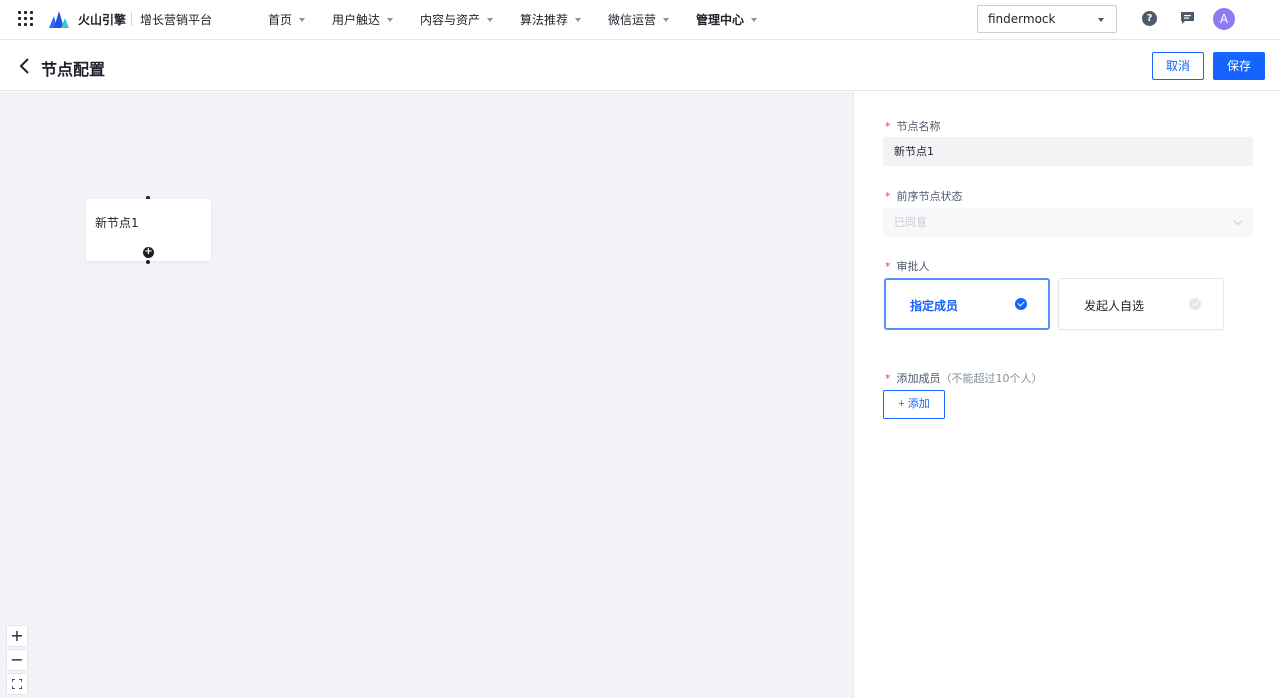 This screenshot has width=1280, height=698. Describe the element at coordinates (934, 306) in the screenshot. I see `option-label: 指定成员` at that location.